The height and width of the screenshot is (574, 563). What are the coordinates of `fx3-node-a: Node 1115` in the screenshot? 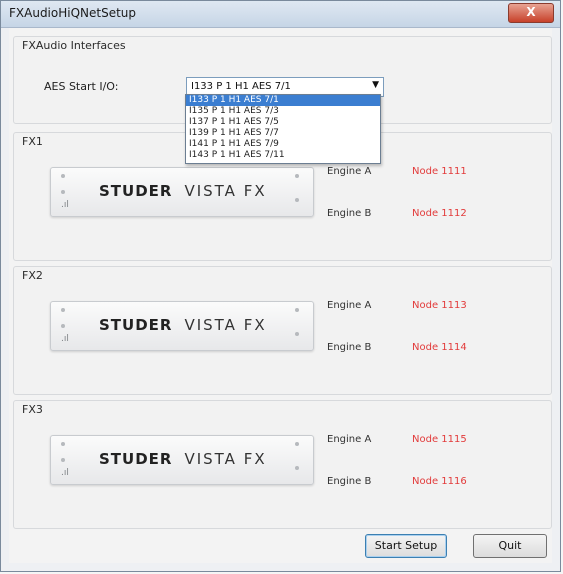 It's located at (439, 439).